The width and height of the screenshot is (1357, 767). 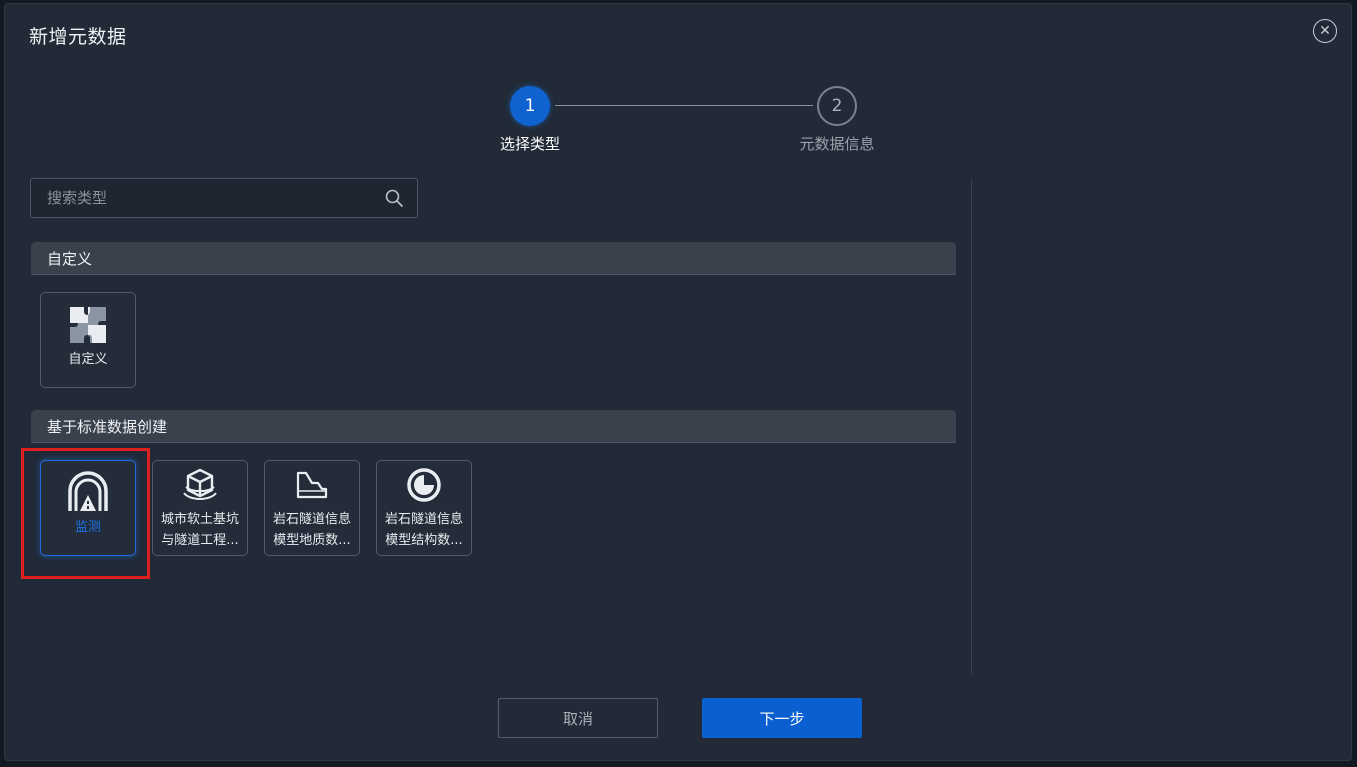 I want to click on step-connector-line, so click(x=684, y=105).